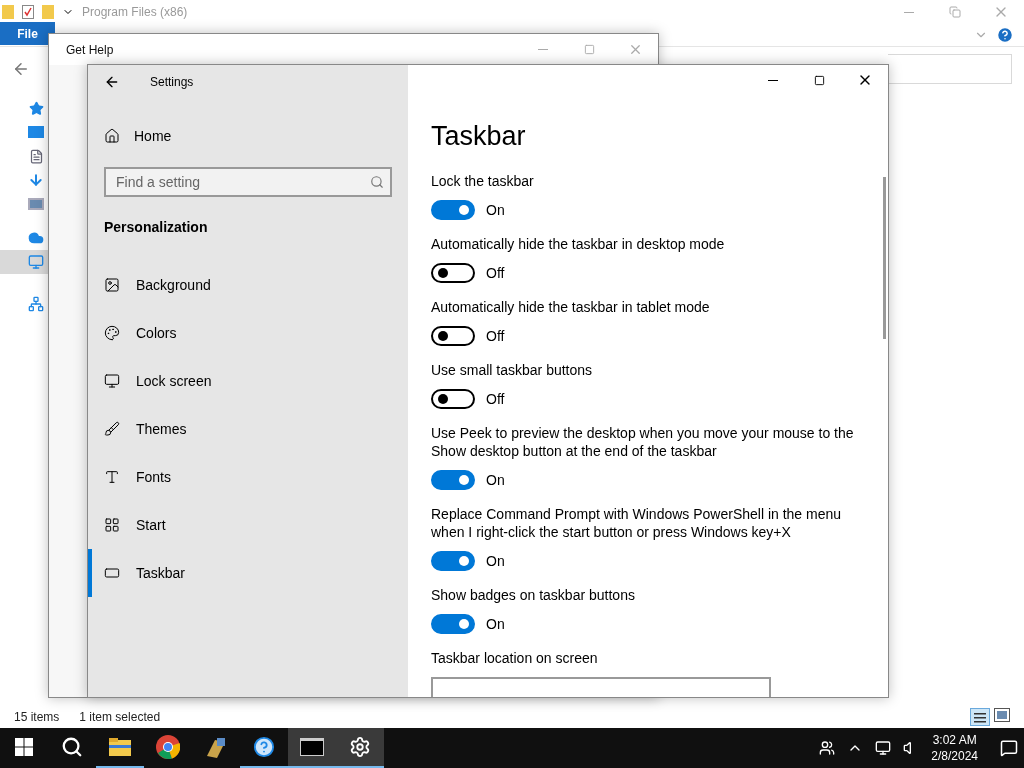 The image size is (1024, 768). I want to click on computer-icon, so click(36, 262).